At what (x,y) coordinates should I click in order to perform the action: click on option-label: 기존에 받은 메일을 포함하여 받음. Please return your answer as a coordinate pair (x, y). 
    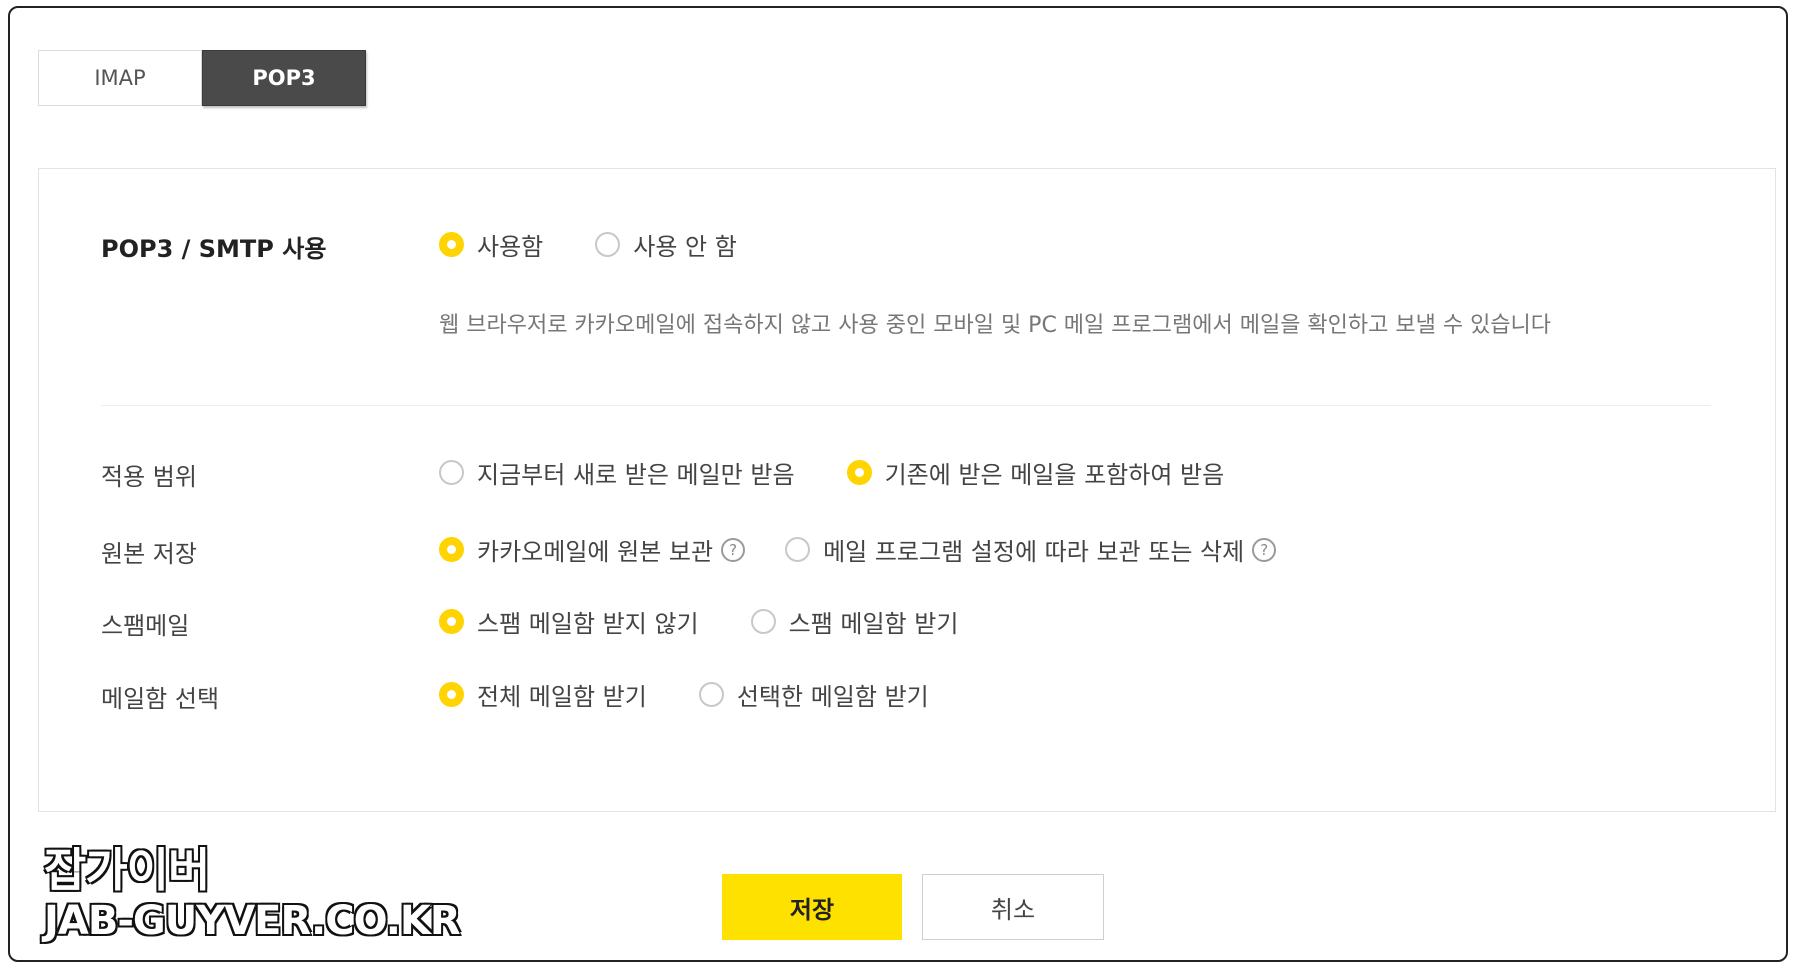
    Looking at the image, I should click on (1054, 475).